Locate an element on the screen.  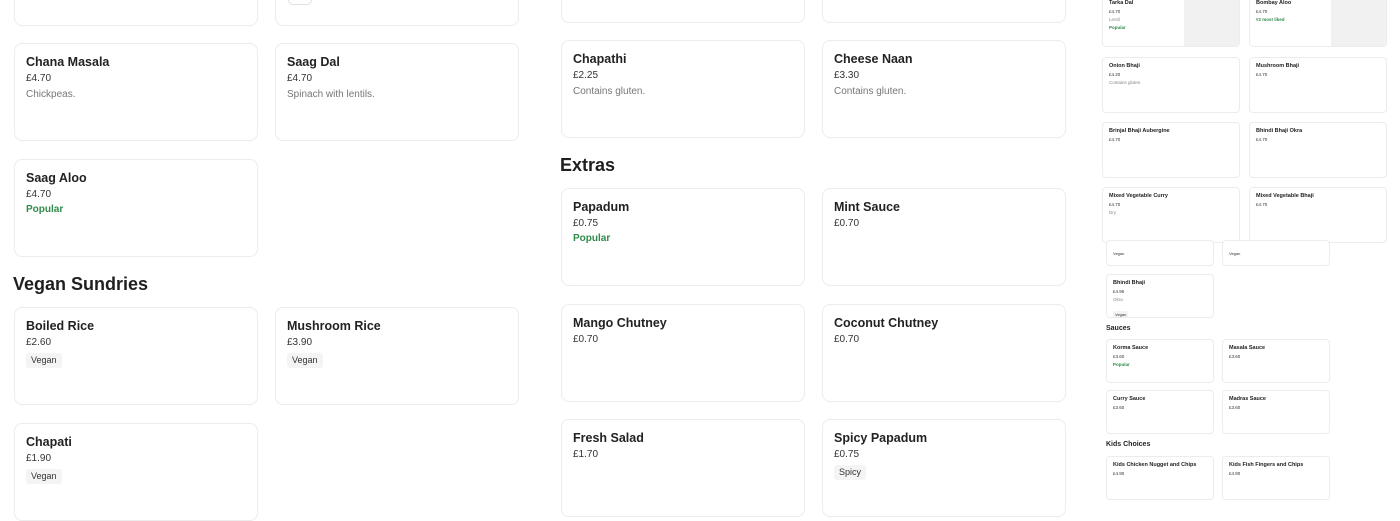
menu-item-card: Masala Sauce £3.60 is located at coordinates (1276, 361).